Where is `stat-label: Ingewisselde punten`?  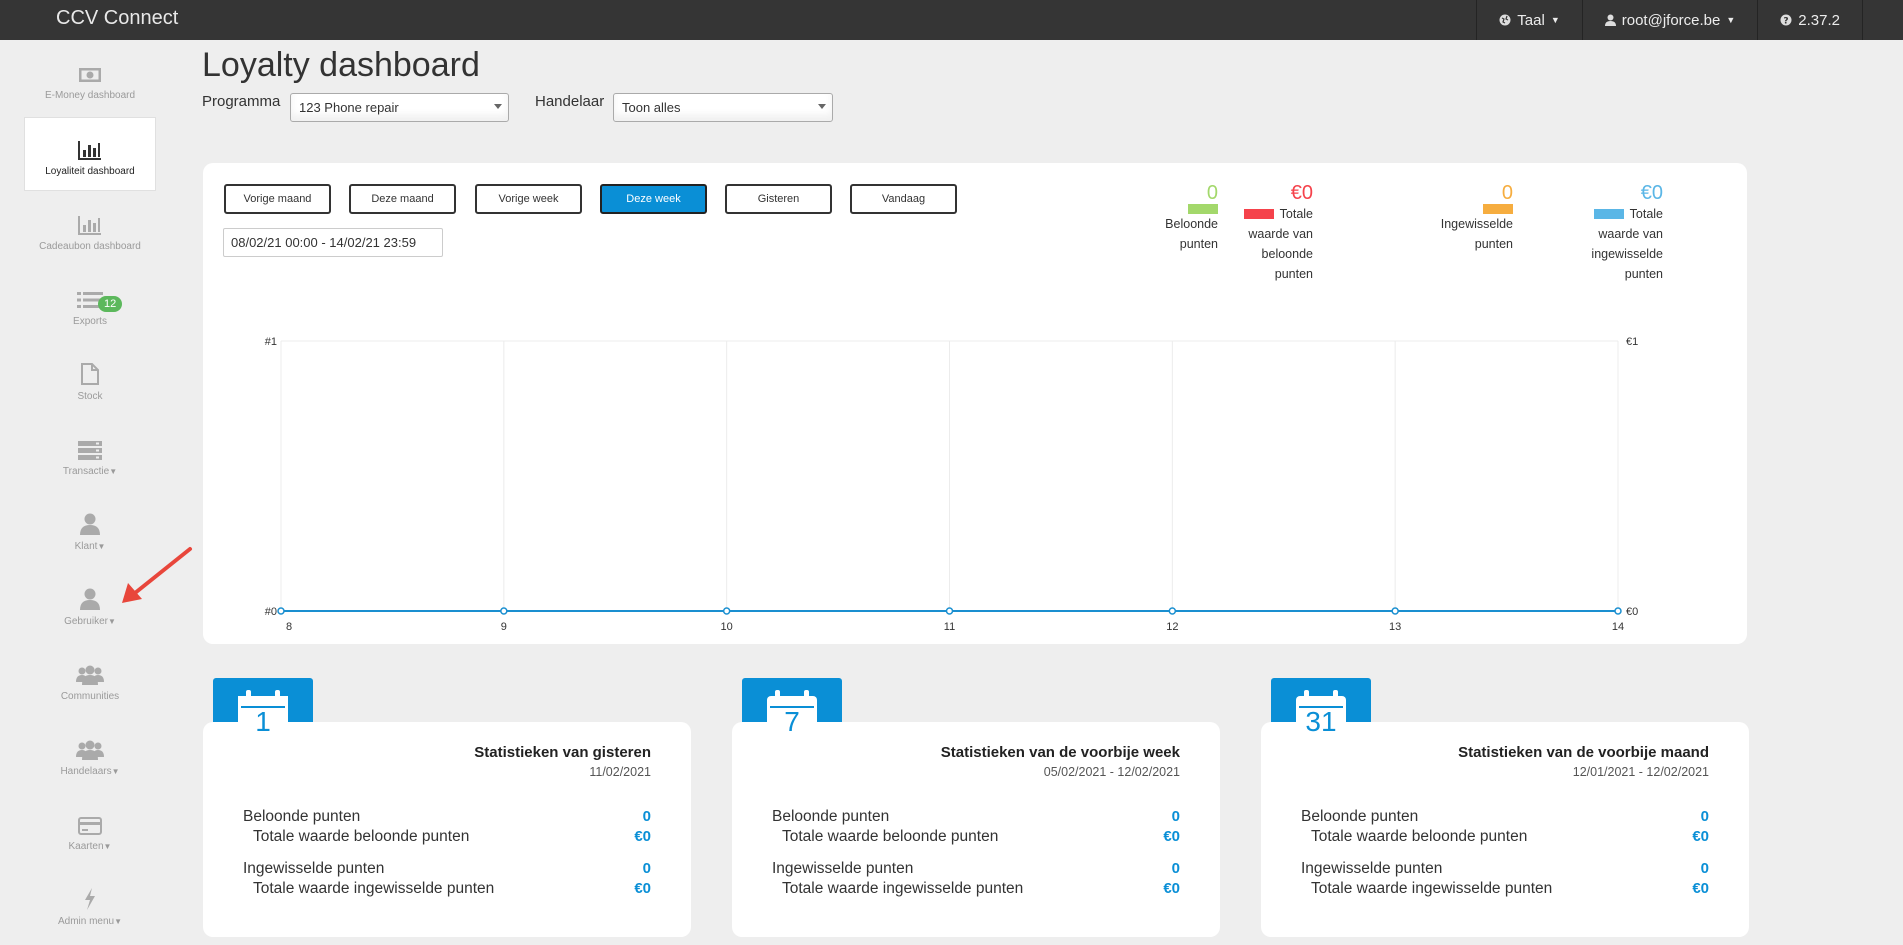 stat-label: Ingewisselde punten is located at coordinates (1372, 868).